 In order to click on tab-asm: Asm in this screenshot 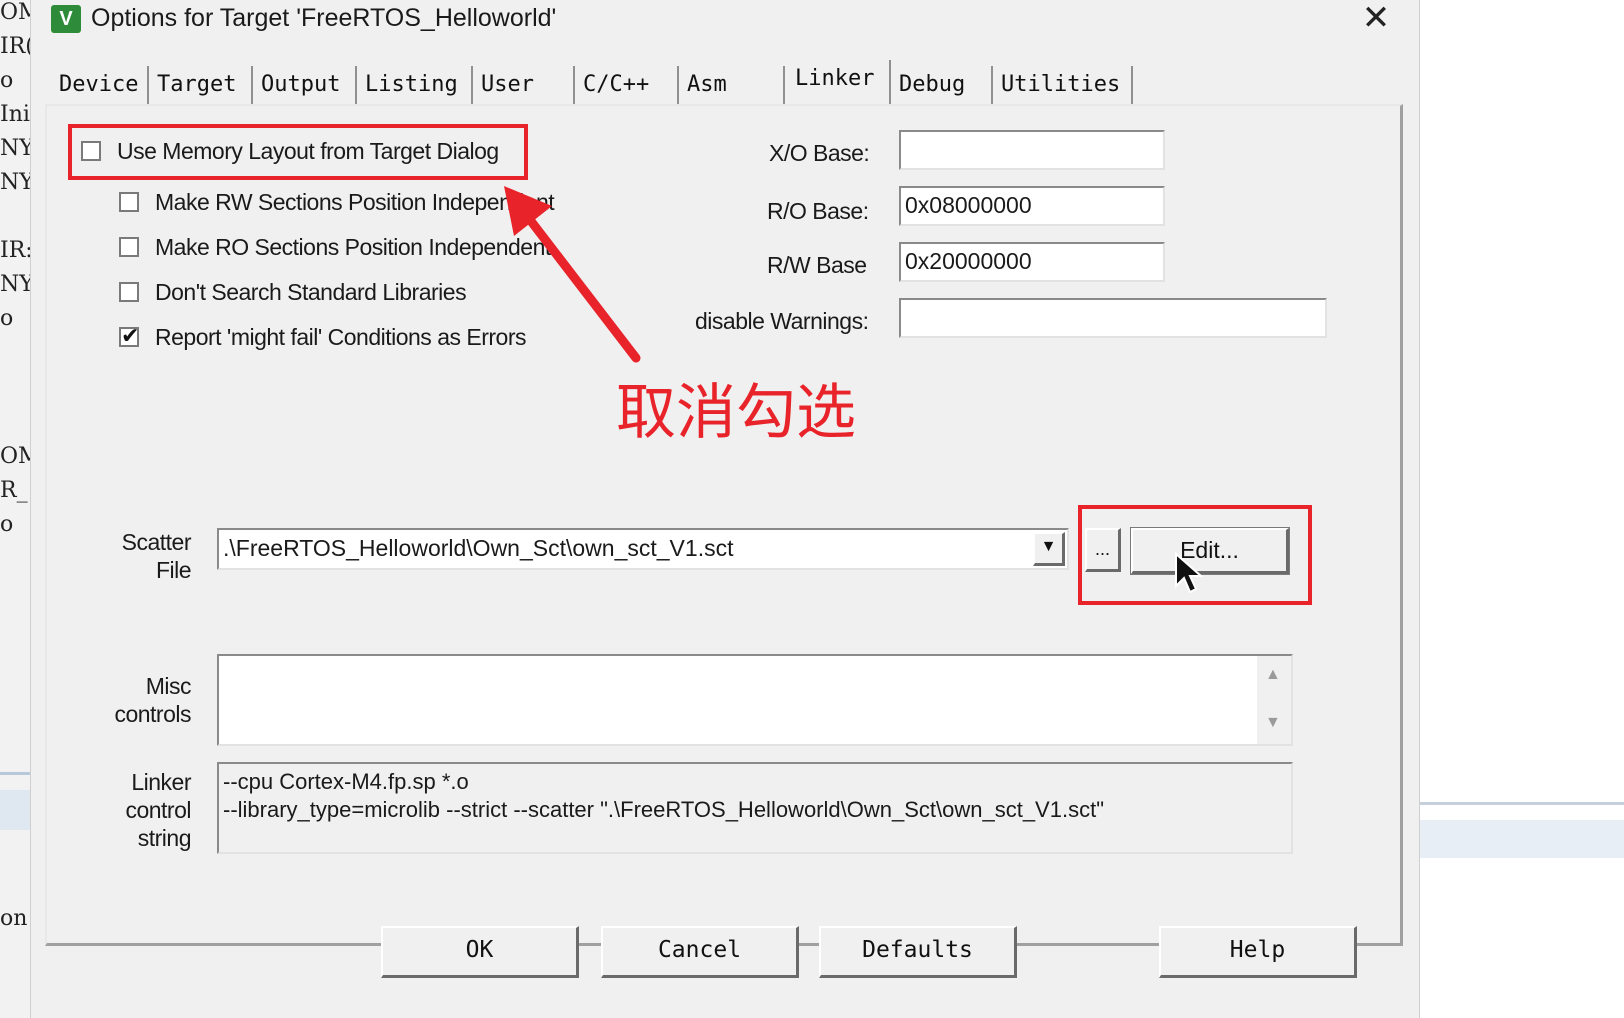, I will do `click(732, 85)`.